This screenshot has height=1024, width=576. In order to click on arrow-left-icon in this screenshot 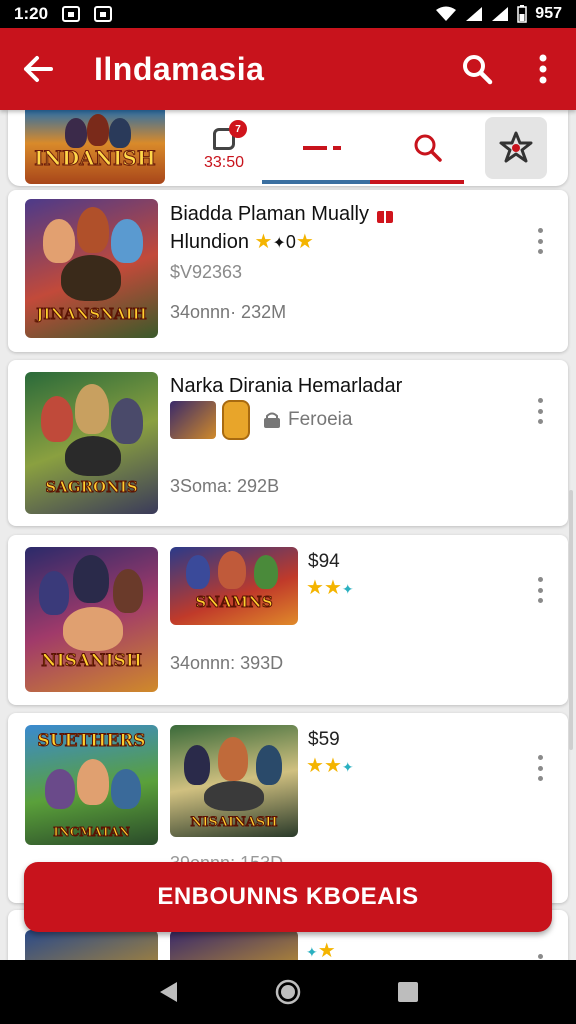, I will do `click(38, 69)`.